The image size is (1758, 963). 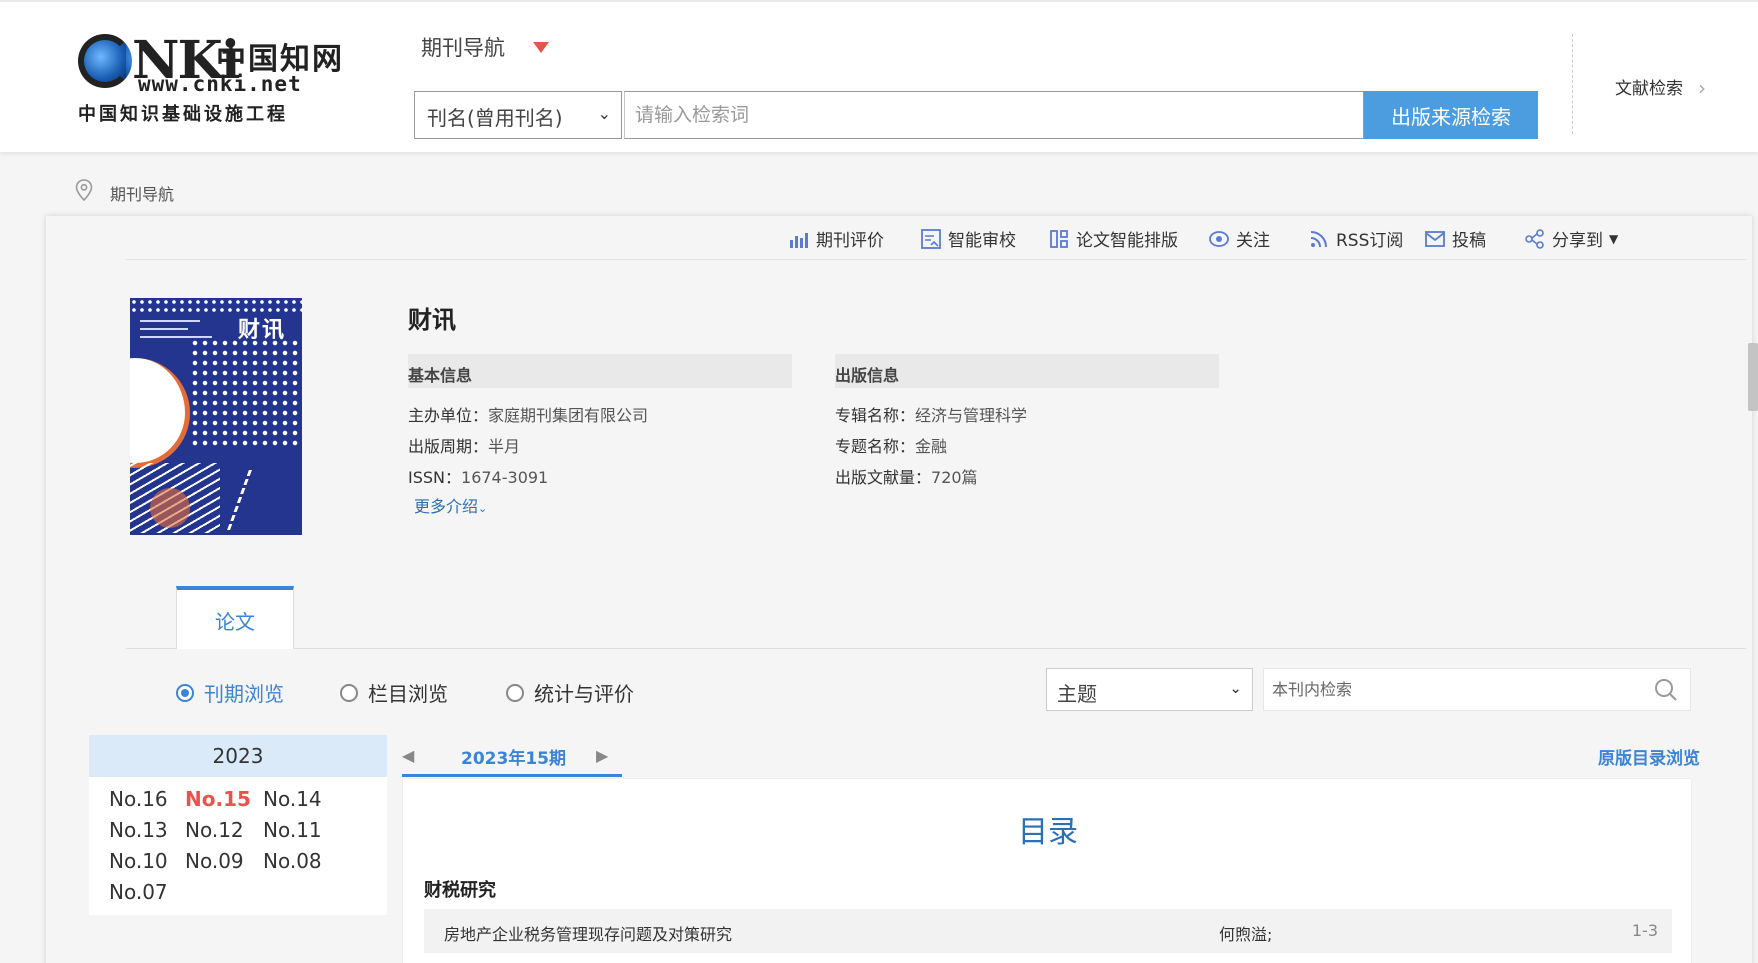 I want to click on smart-review-button: 智能审校, so click(x=968, y=238).